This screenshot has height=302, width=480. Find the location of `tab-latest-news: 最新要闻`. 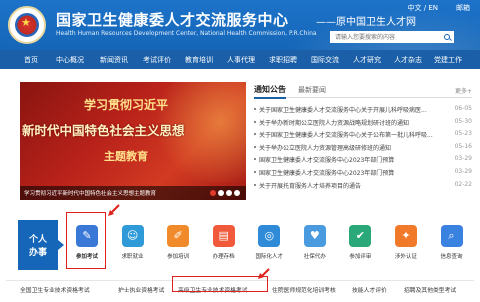

tab-latest-news: 最新要闻 is located at coordinates (312, 90).